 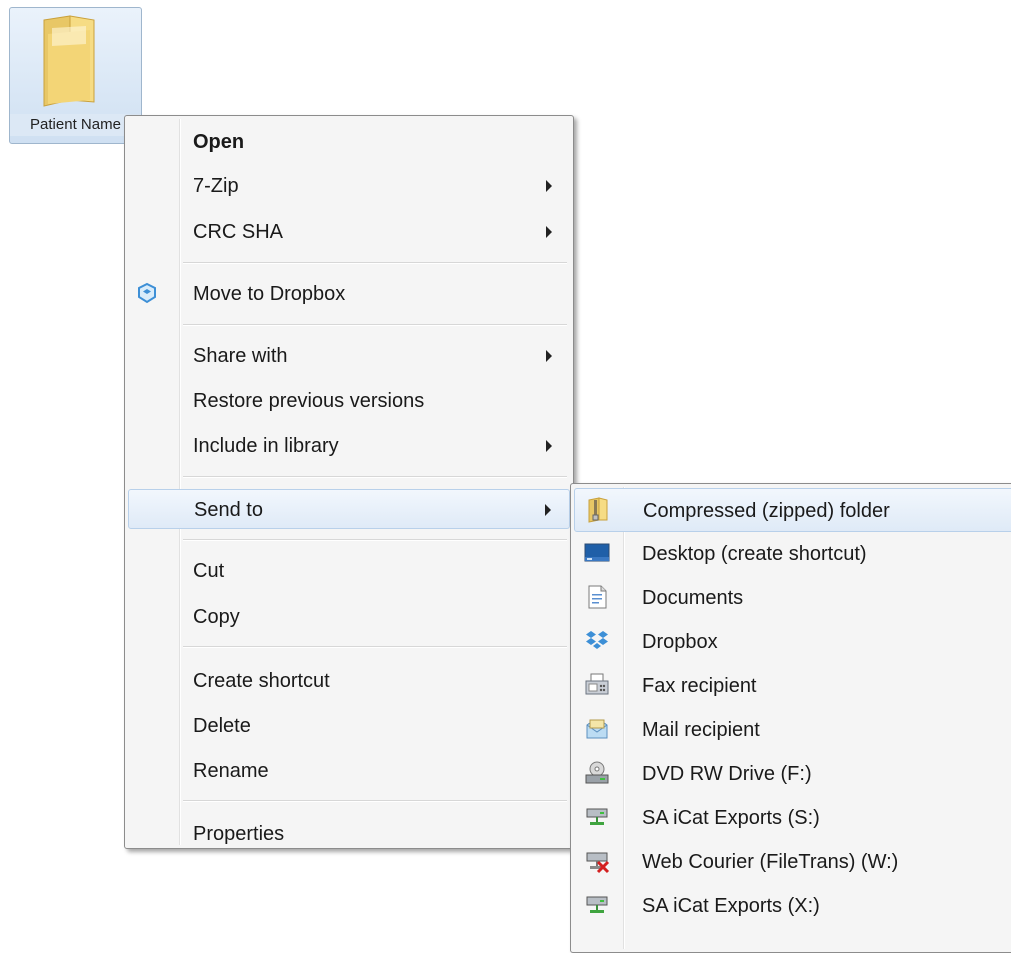 What do you see at coordinates (349, 571) in the screenshot?
I see `menu-item-cut: Cut` at bounding box center [349, 571].